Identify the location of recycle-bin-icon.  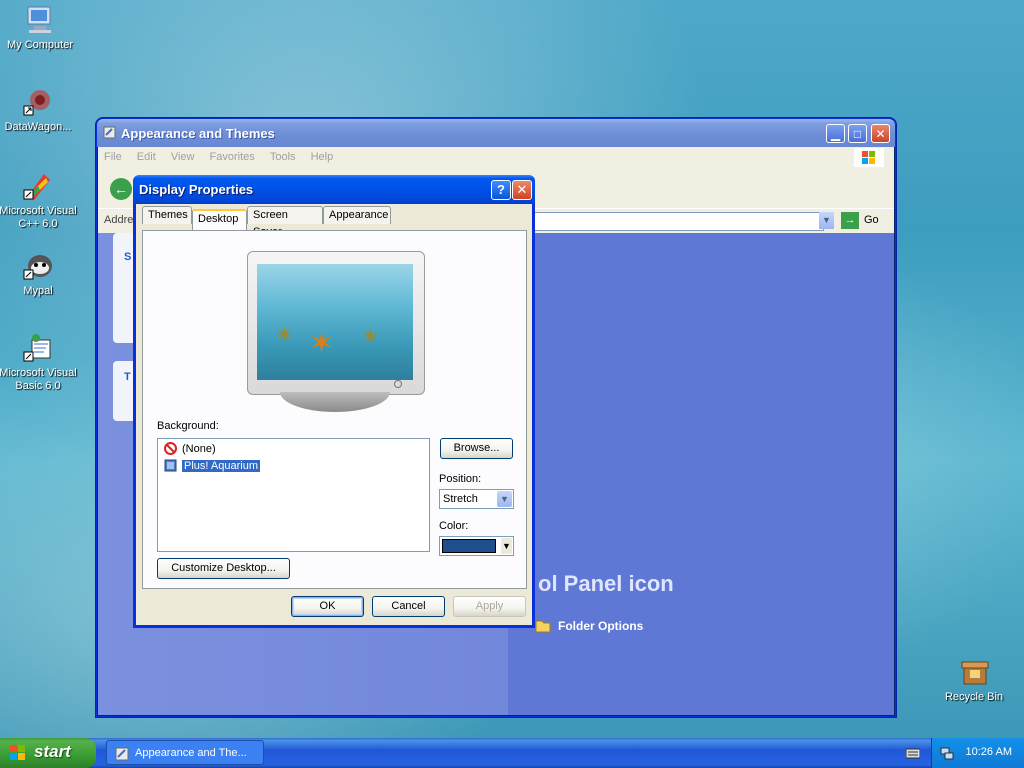
(974, 672).